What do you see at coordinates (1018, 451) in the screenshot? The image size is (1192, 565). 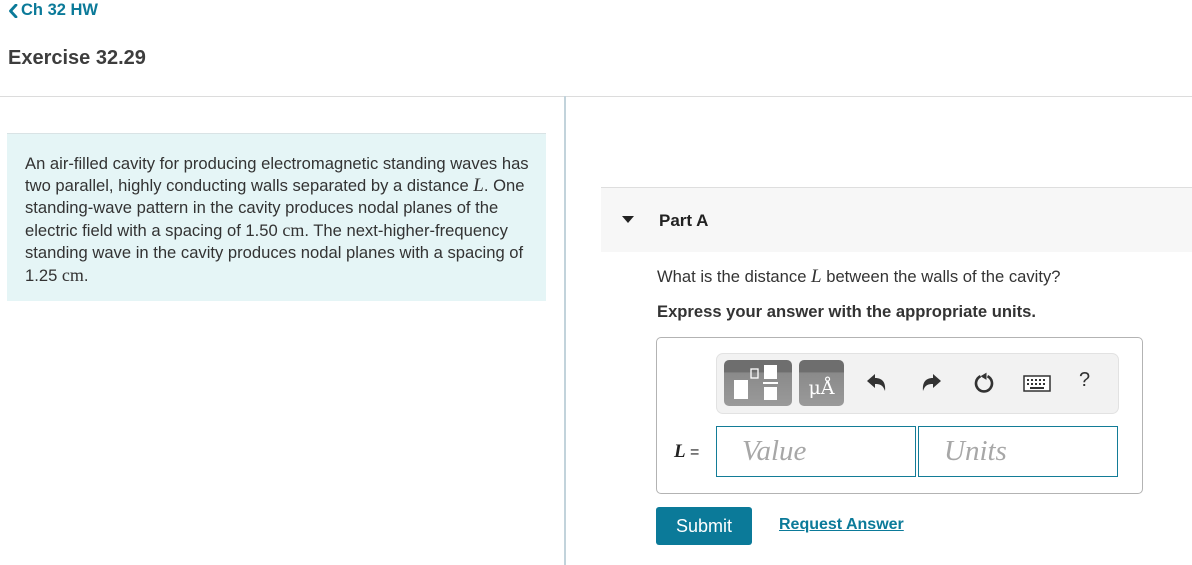 I see `units-input` at bounding box center [1018, 451].